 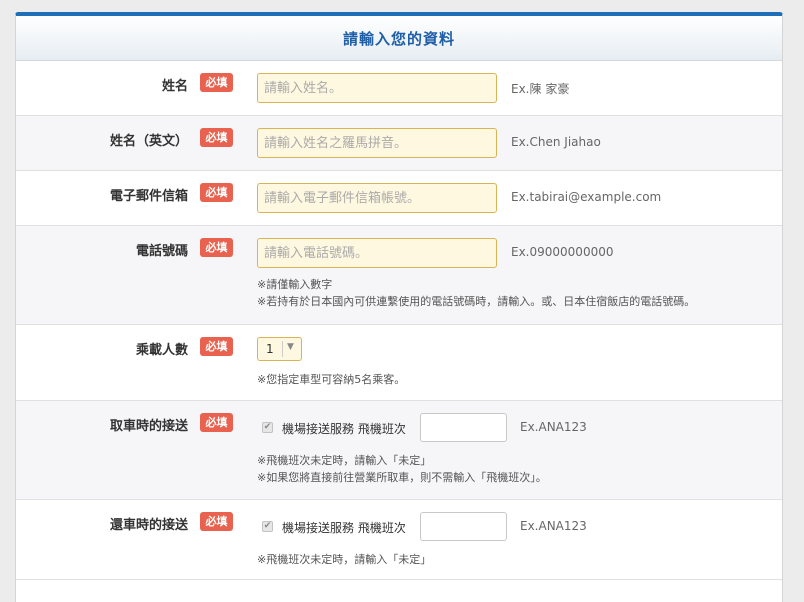 I want to click on passengers-notes: ※您指定車型可容納5名乘客。, so click(x=331, y=379).